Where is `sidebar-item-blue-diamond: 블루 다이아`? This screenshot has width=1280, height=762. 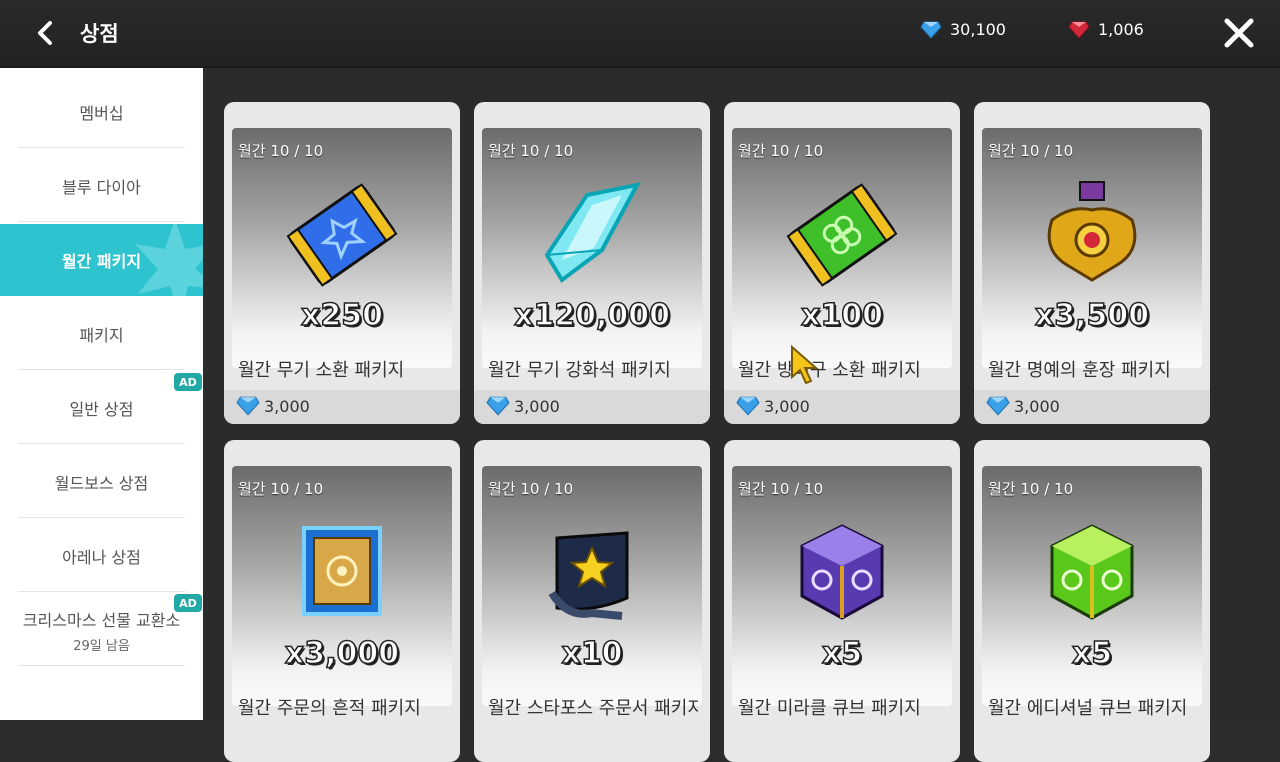
sidebar-item-blue-diamond: 블루 다이아 is located at coordinates (101, 186).